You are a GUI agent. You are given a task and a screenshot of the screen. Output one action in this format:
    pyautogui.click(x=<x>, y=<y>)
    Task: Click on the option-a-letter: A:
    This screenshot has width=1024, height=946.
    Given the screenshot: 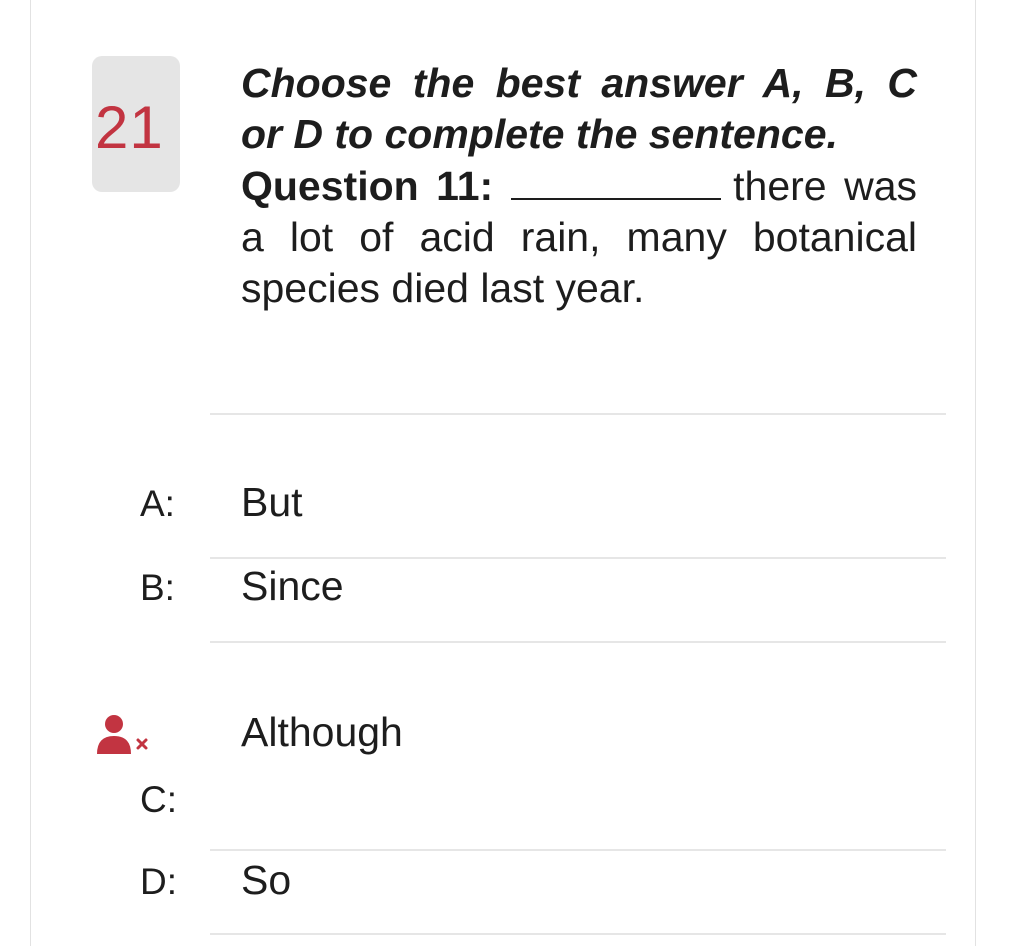 What is the action you would take?
    pyautogui.click(x=157, y=503)
    